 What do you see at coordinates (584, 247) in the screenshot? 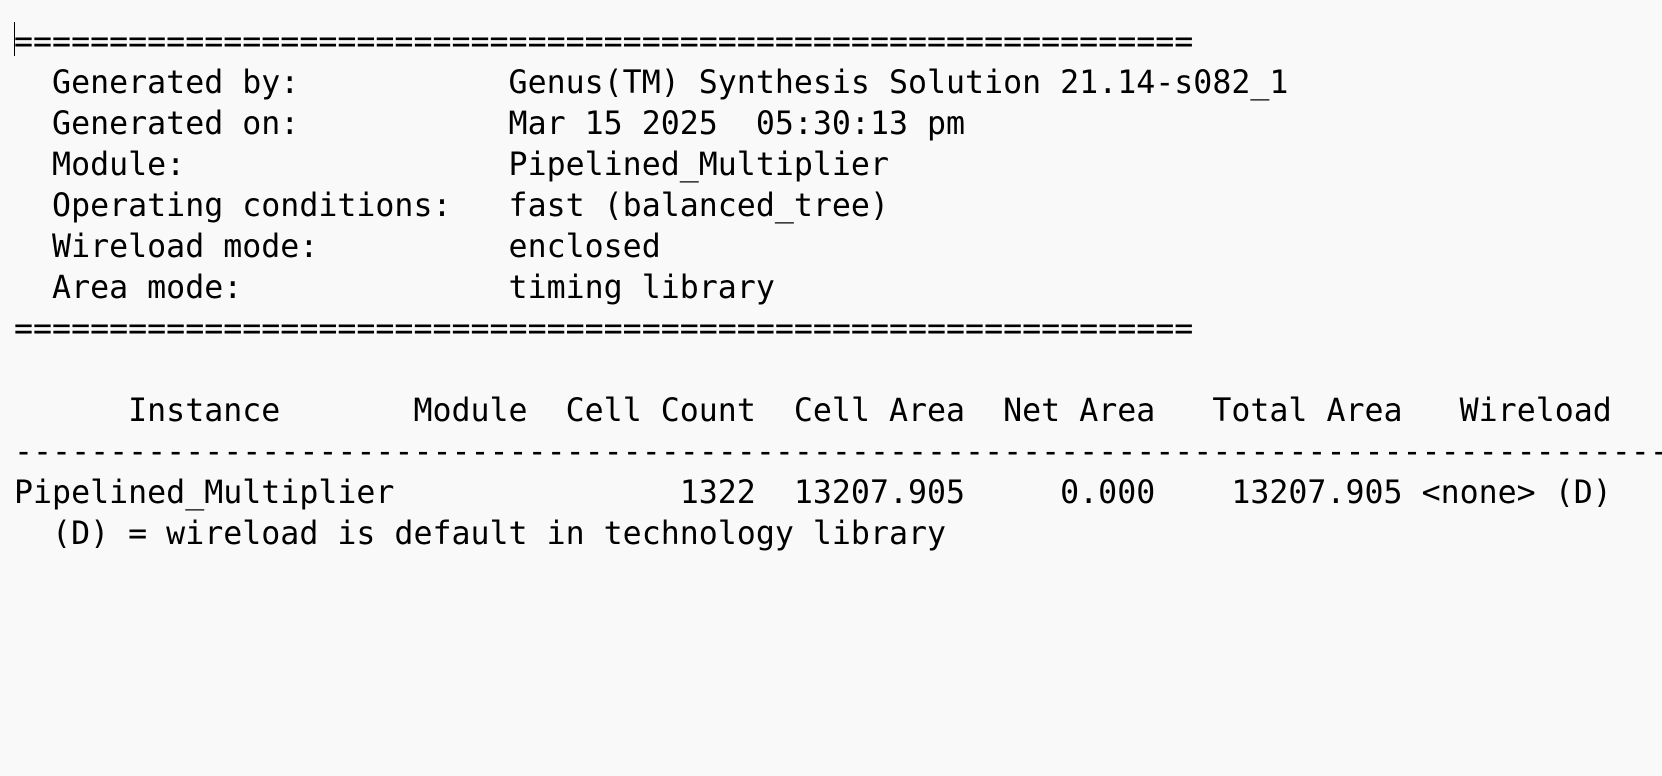
I see `header-value: enclosed` at bounding box center [584, 247].